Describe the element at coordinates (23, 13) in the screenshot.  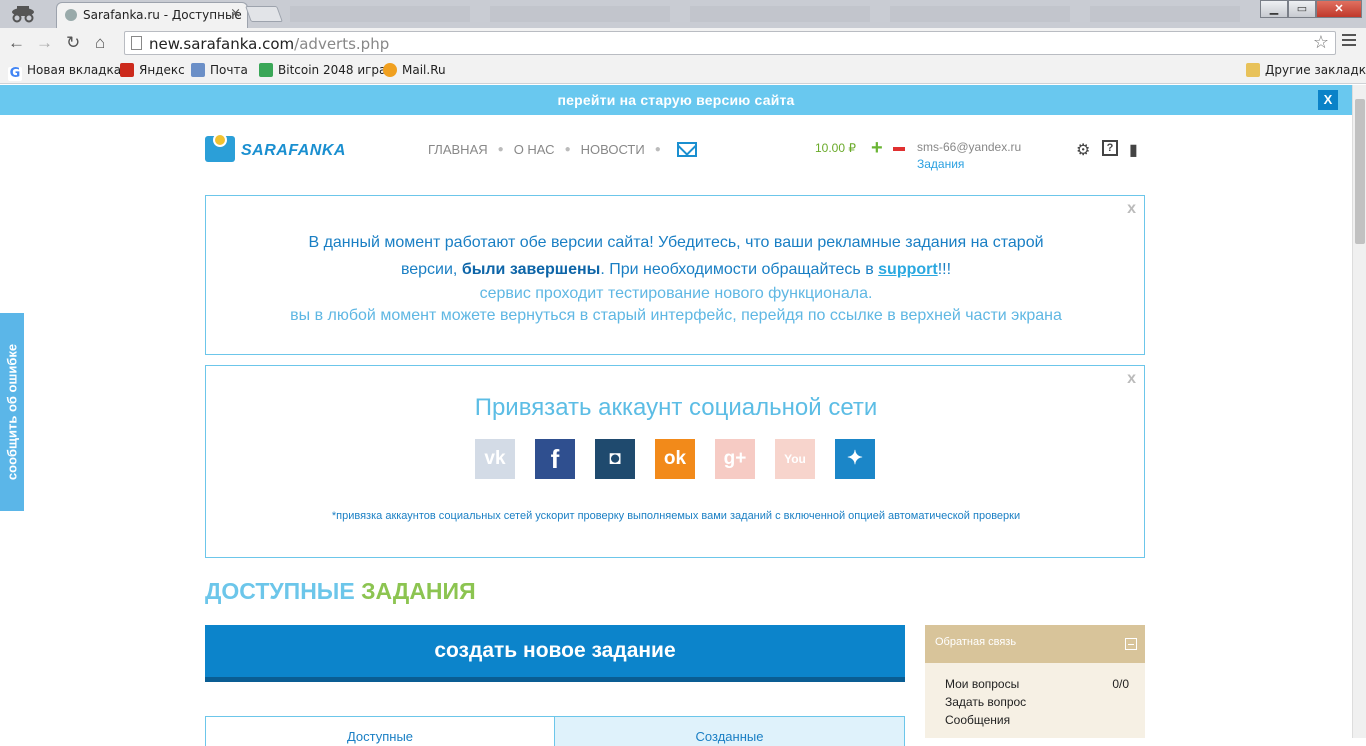
I see `incognito-icon` at that location.